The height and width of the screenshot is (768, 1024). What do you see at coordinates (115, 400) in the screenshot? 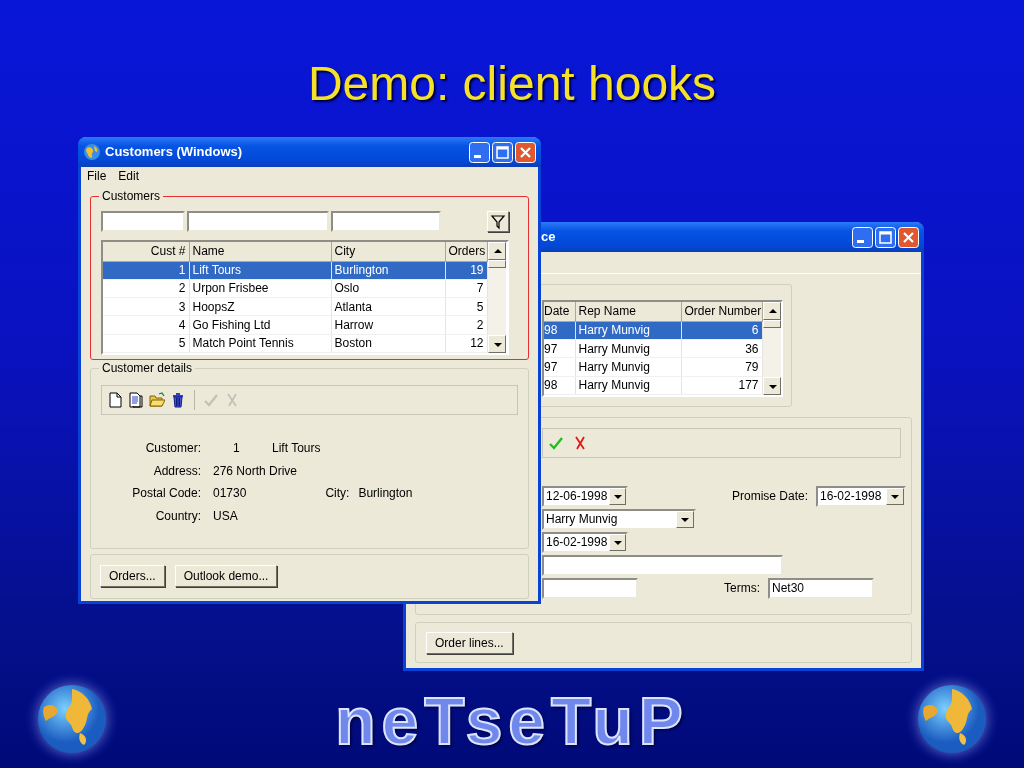
I see `new-document-icon` at bounding box center [115, 400].